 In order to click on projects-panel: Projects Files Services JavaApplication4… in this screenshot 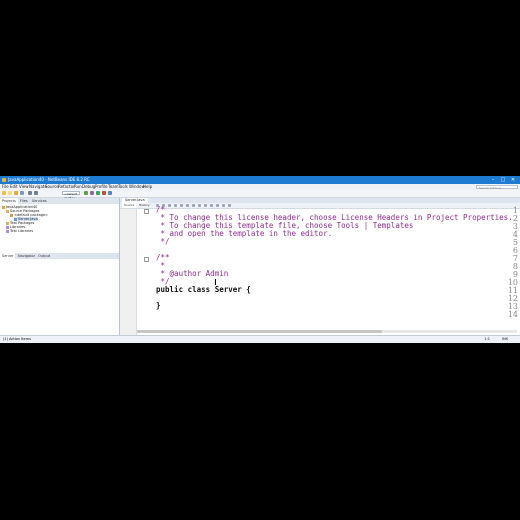, I will do `click(60, 266)`.